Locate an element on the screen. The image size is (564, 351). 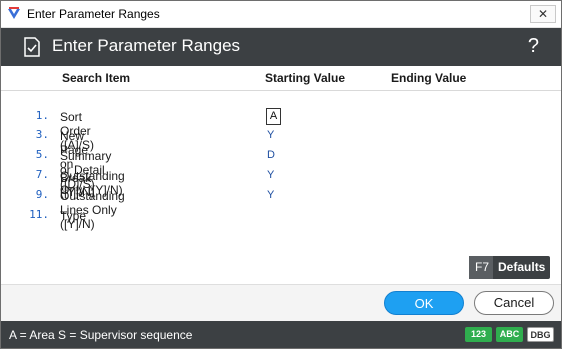
window-title: Enter Parameter Ranges is located at coordinates (93, 14).